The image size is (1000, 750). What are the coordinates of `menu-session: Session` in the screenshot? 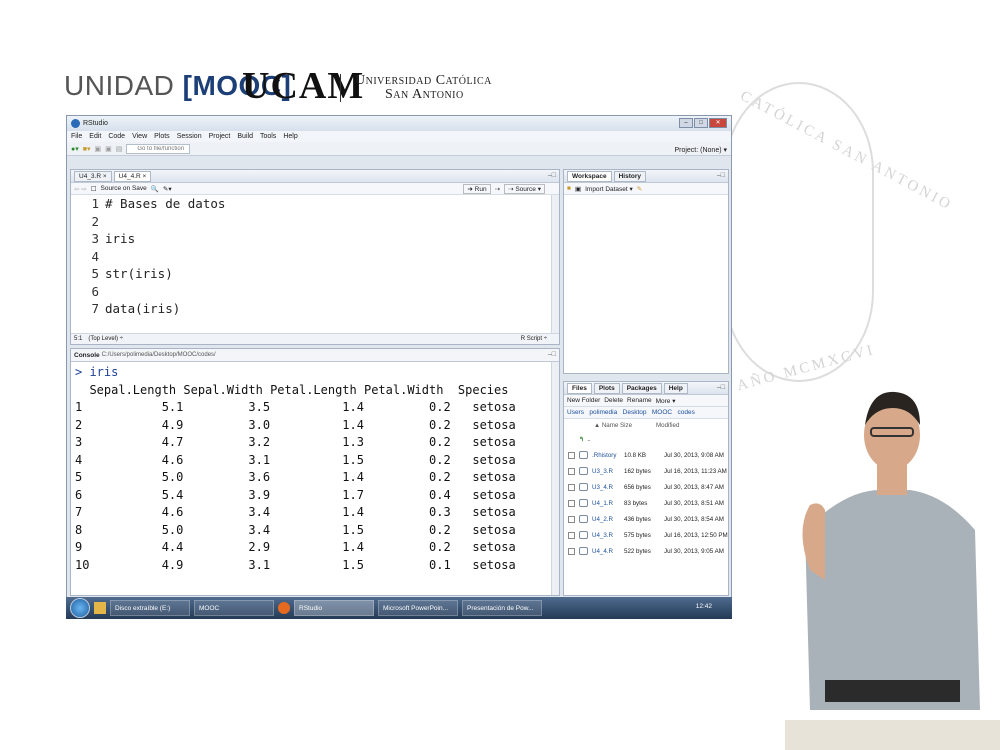 It's located at (189, 136).